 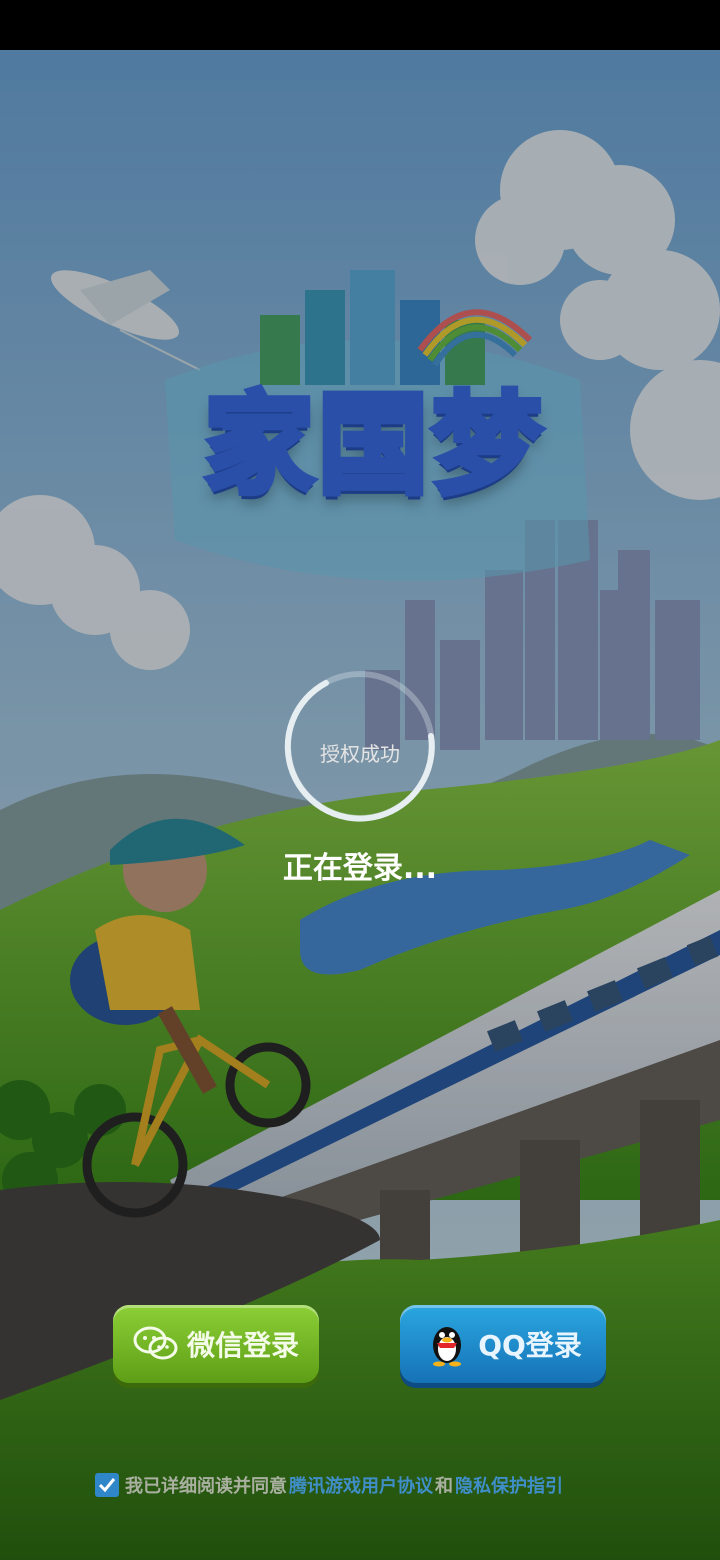 I want to click on checkmark-icon, so click(x=107, y=1485).